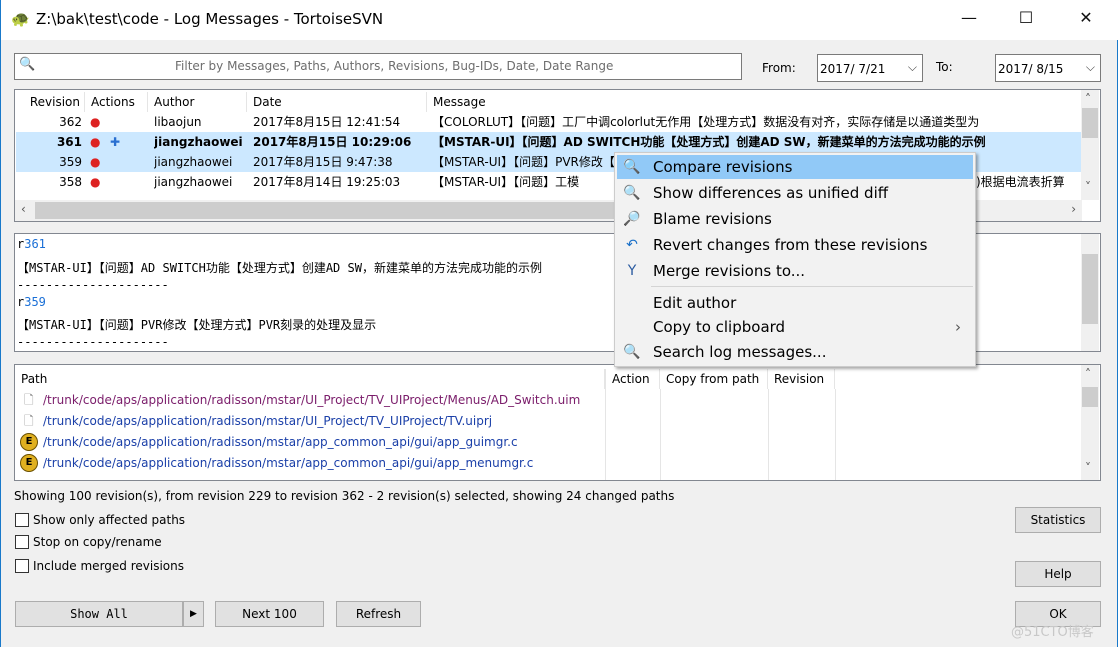 This screenshot has height=647, width=1118. I want to click on menu-item-copy-to-clipboard: Copy to clipboard ›, so click(795, 327).